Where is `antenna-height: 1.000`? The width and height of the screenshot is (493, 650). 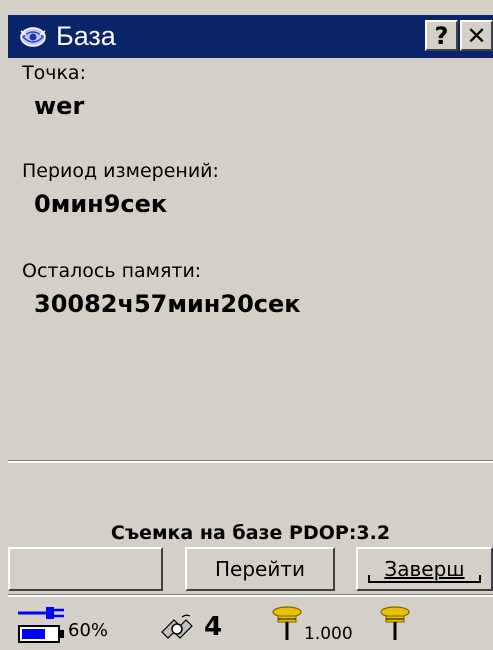 antenna-height: 1.000 is located at coordinates (328, 634).